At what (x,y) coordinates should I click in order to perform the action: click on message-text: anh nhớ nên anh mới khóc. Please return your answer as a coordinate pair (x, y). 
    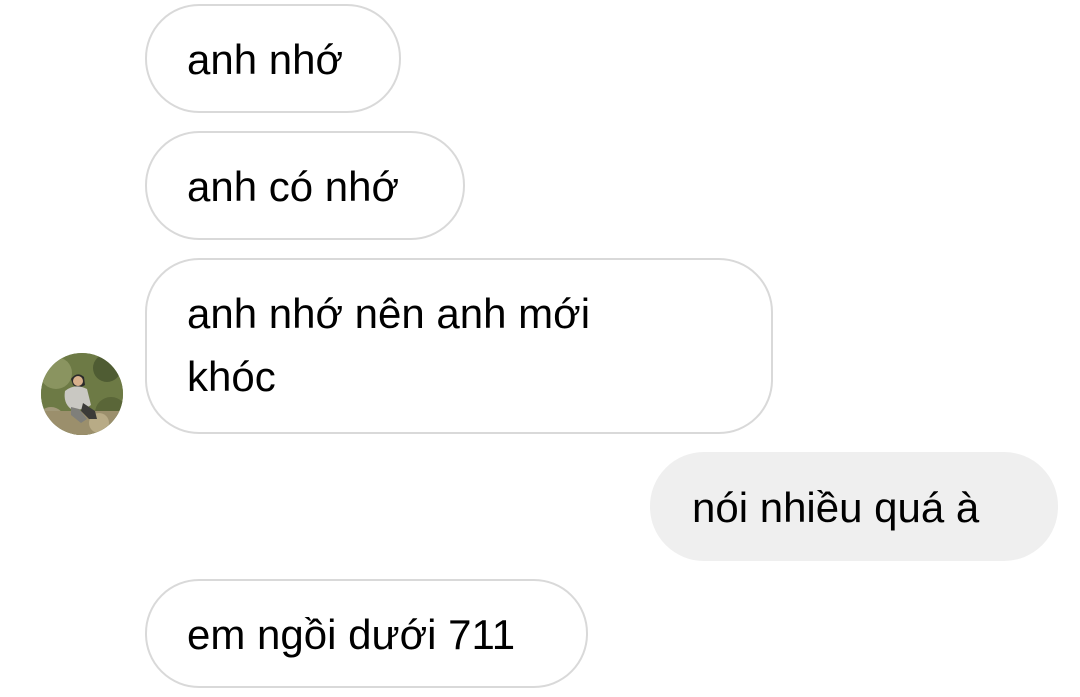
    Looking at the image, I should click on (389, 345).